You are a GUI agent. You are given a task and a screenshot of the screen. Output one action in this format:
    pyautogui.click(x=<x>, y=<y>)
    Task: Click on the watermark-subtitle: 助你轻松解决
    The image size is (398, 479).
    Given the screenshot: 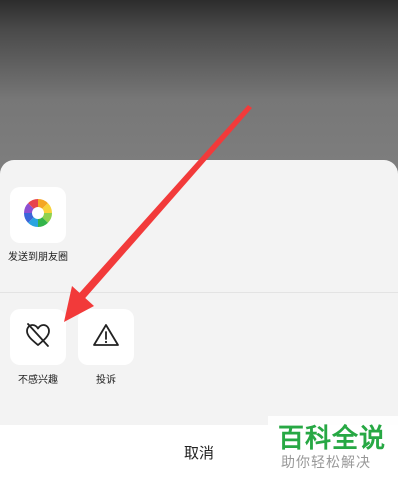 What is the action you would take?
    pyautogui.click(x=326, y=463)
    